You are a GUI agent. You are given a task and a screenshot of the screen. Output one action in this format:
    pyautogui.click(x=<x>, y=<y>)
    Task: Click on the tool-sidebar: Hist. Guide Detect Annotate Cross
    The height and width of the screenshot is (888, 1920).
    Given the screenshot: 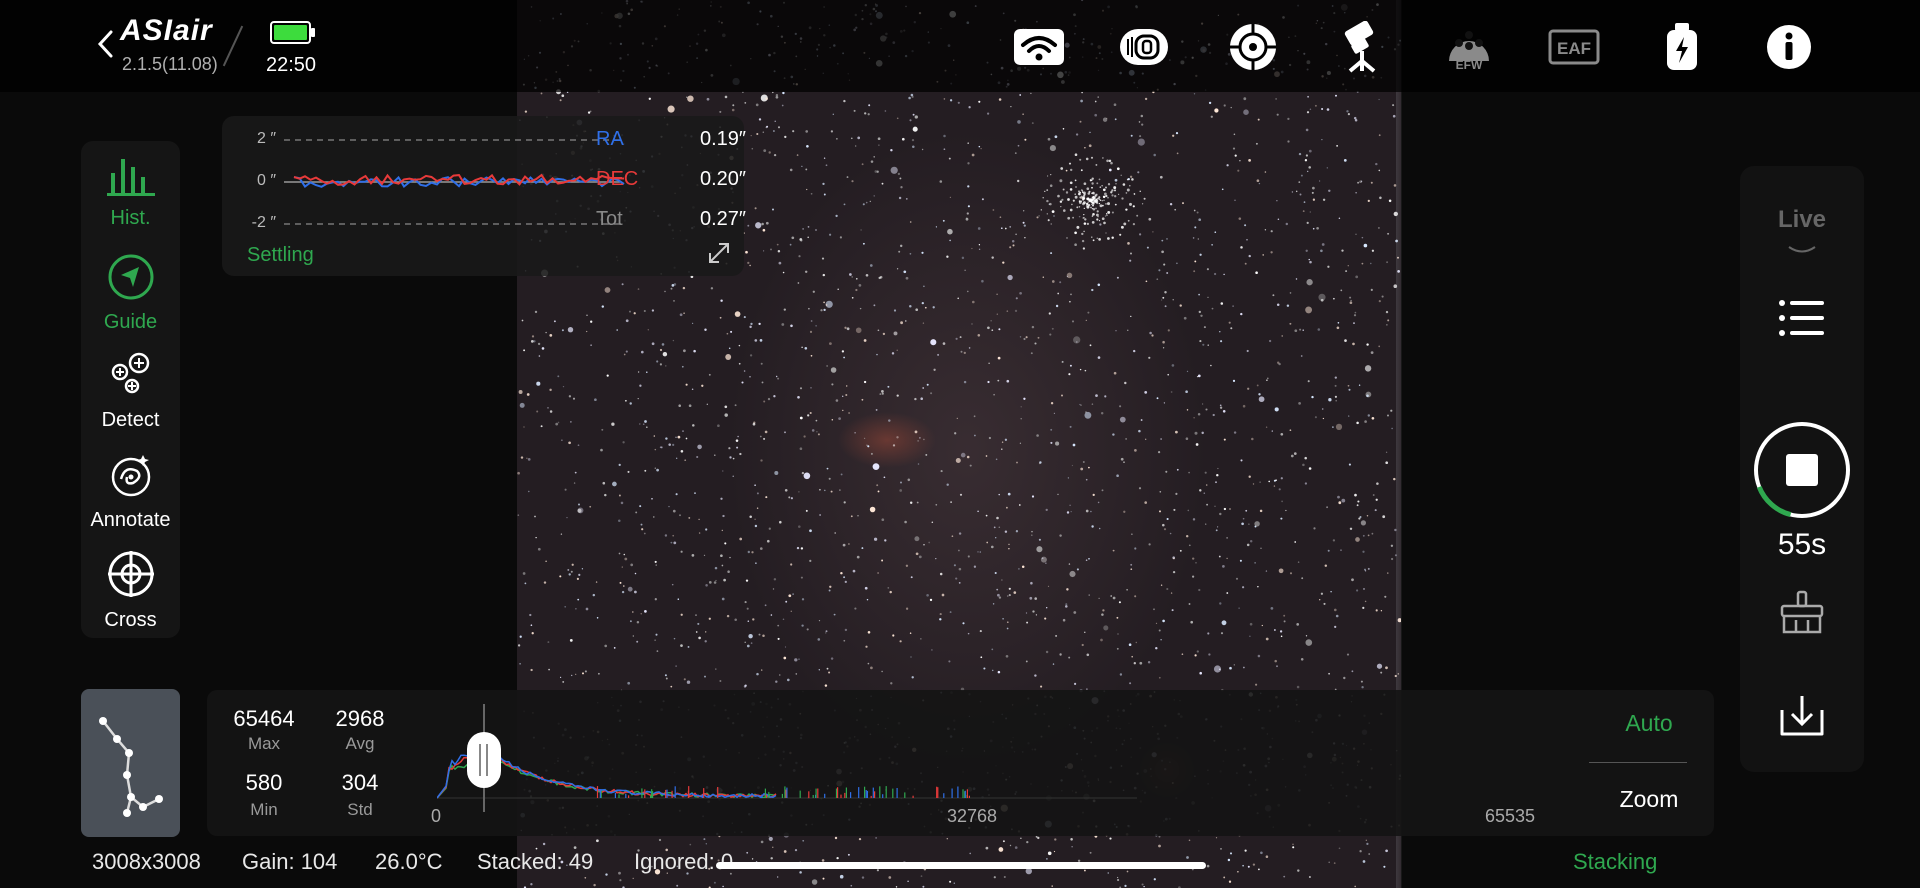 What is the action you would take?
    pyautogui.click(x=130, y=389)
    